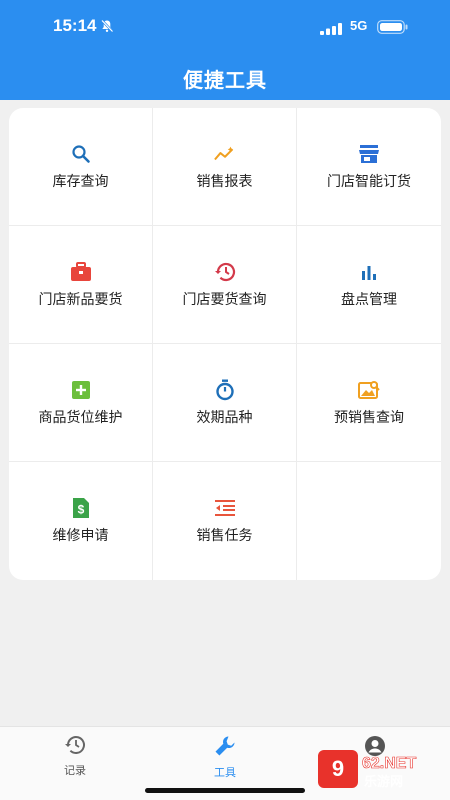 The width and height of the screenshot is (450, 800). Describe the element at coordinates (80, 417) in the screenshot. I see `tool-label: 商品货位维护` at that location.